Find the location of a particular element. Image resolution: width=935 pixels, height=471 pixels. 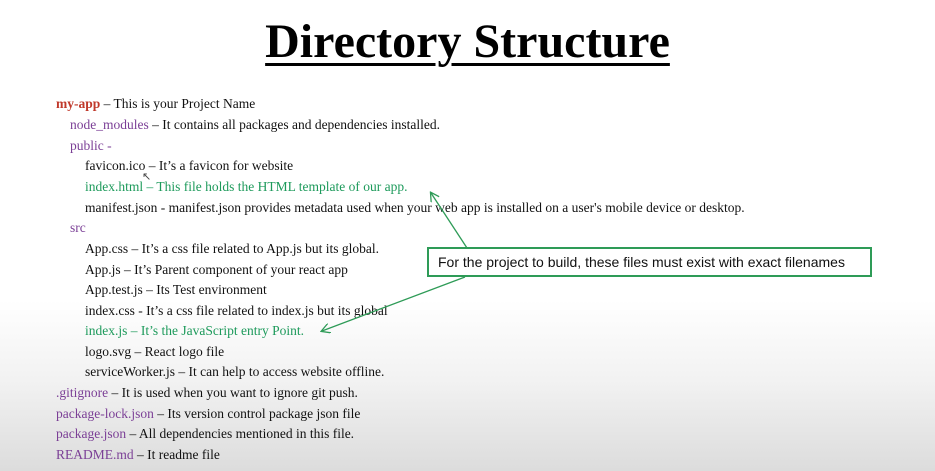

arrow-to-index-html is located at coordinates (449, 221).